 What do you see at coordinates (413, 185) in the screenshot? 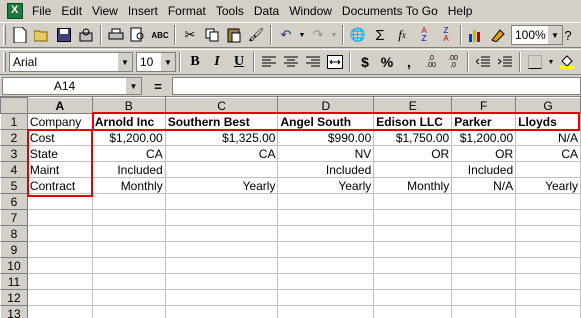
I see `cell-e5: Monthly` at bounding box center [413, 185].